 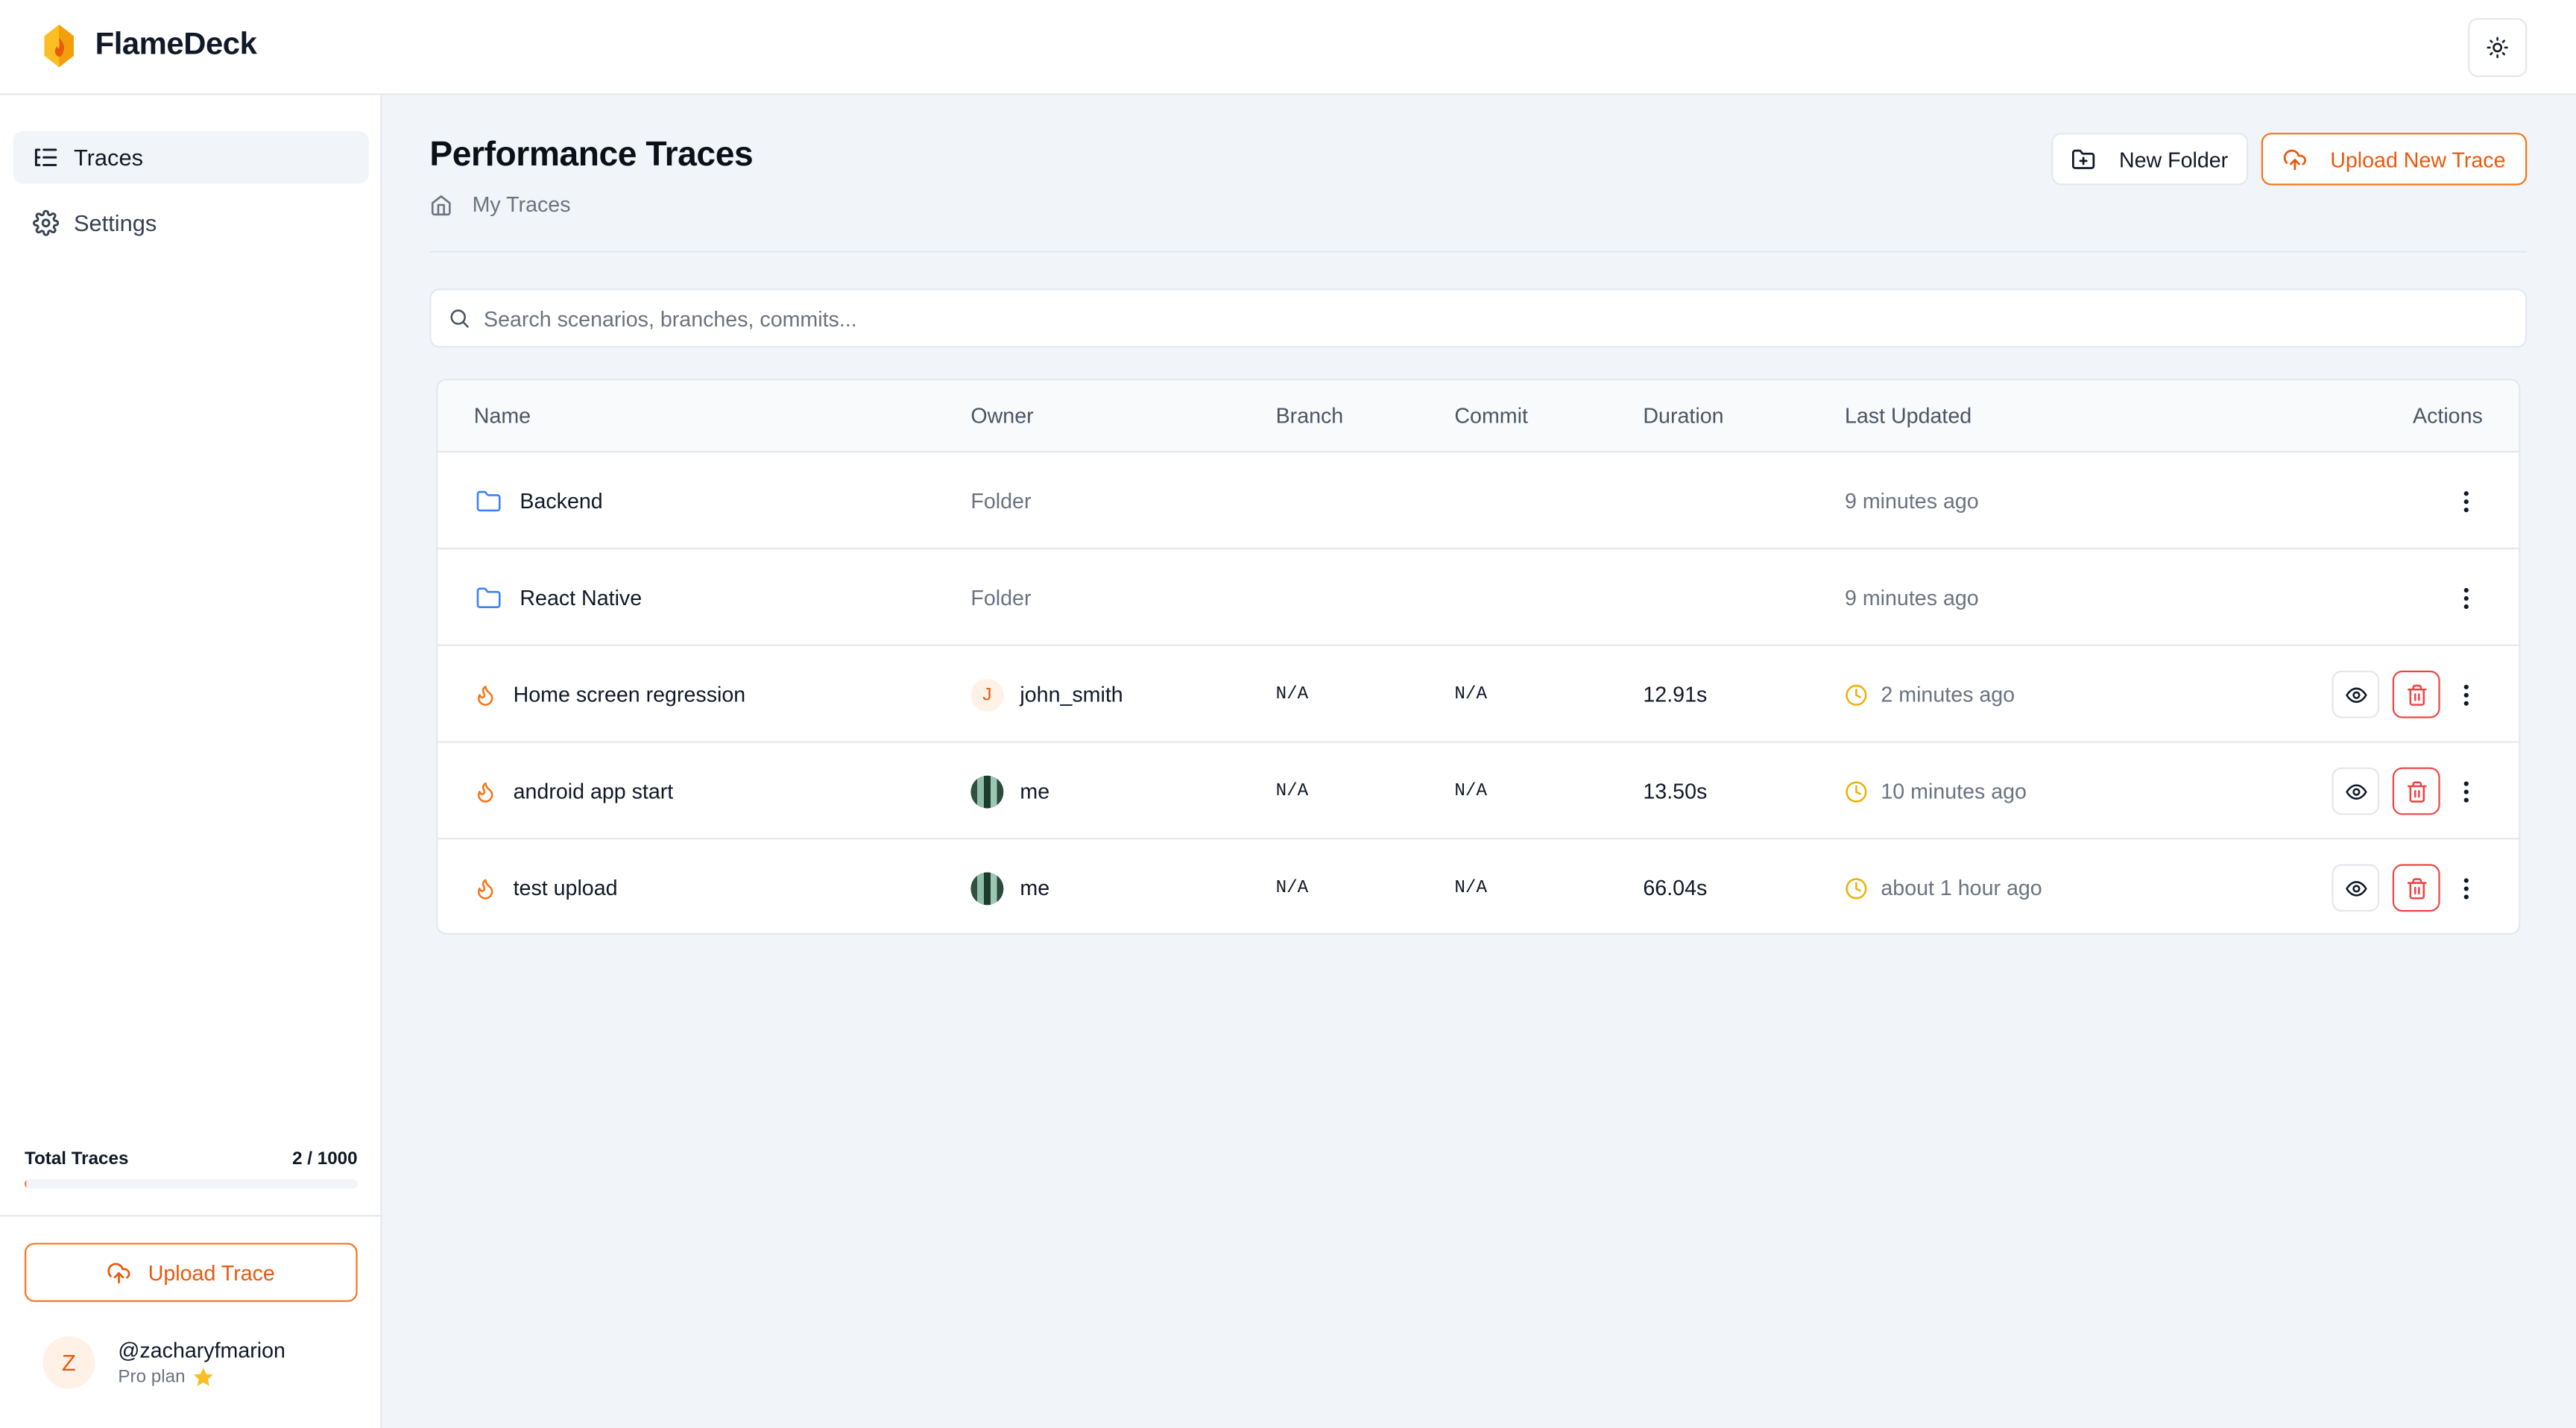 What do you see at coordinates (191, 1216) in the screenshot?
I see `sidebar-divider` at bounding box center [191, 1216].